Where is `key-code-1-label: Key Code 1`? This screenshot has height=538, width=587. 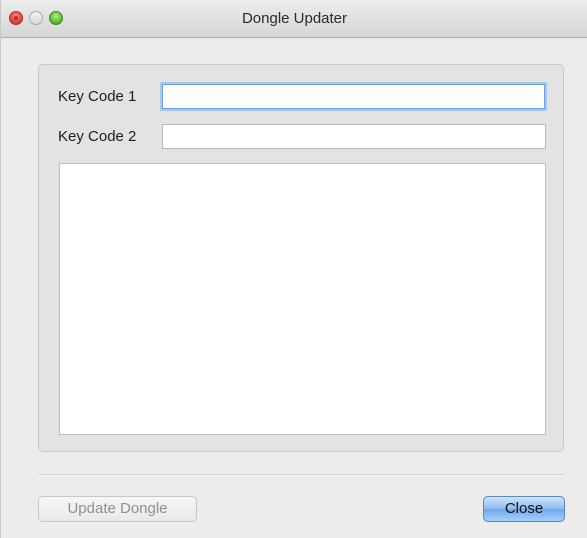
key-code-1-label: Key Code 1 is located at coordinates (97, 96).